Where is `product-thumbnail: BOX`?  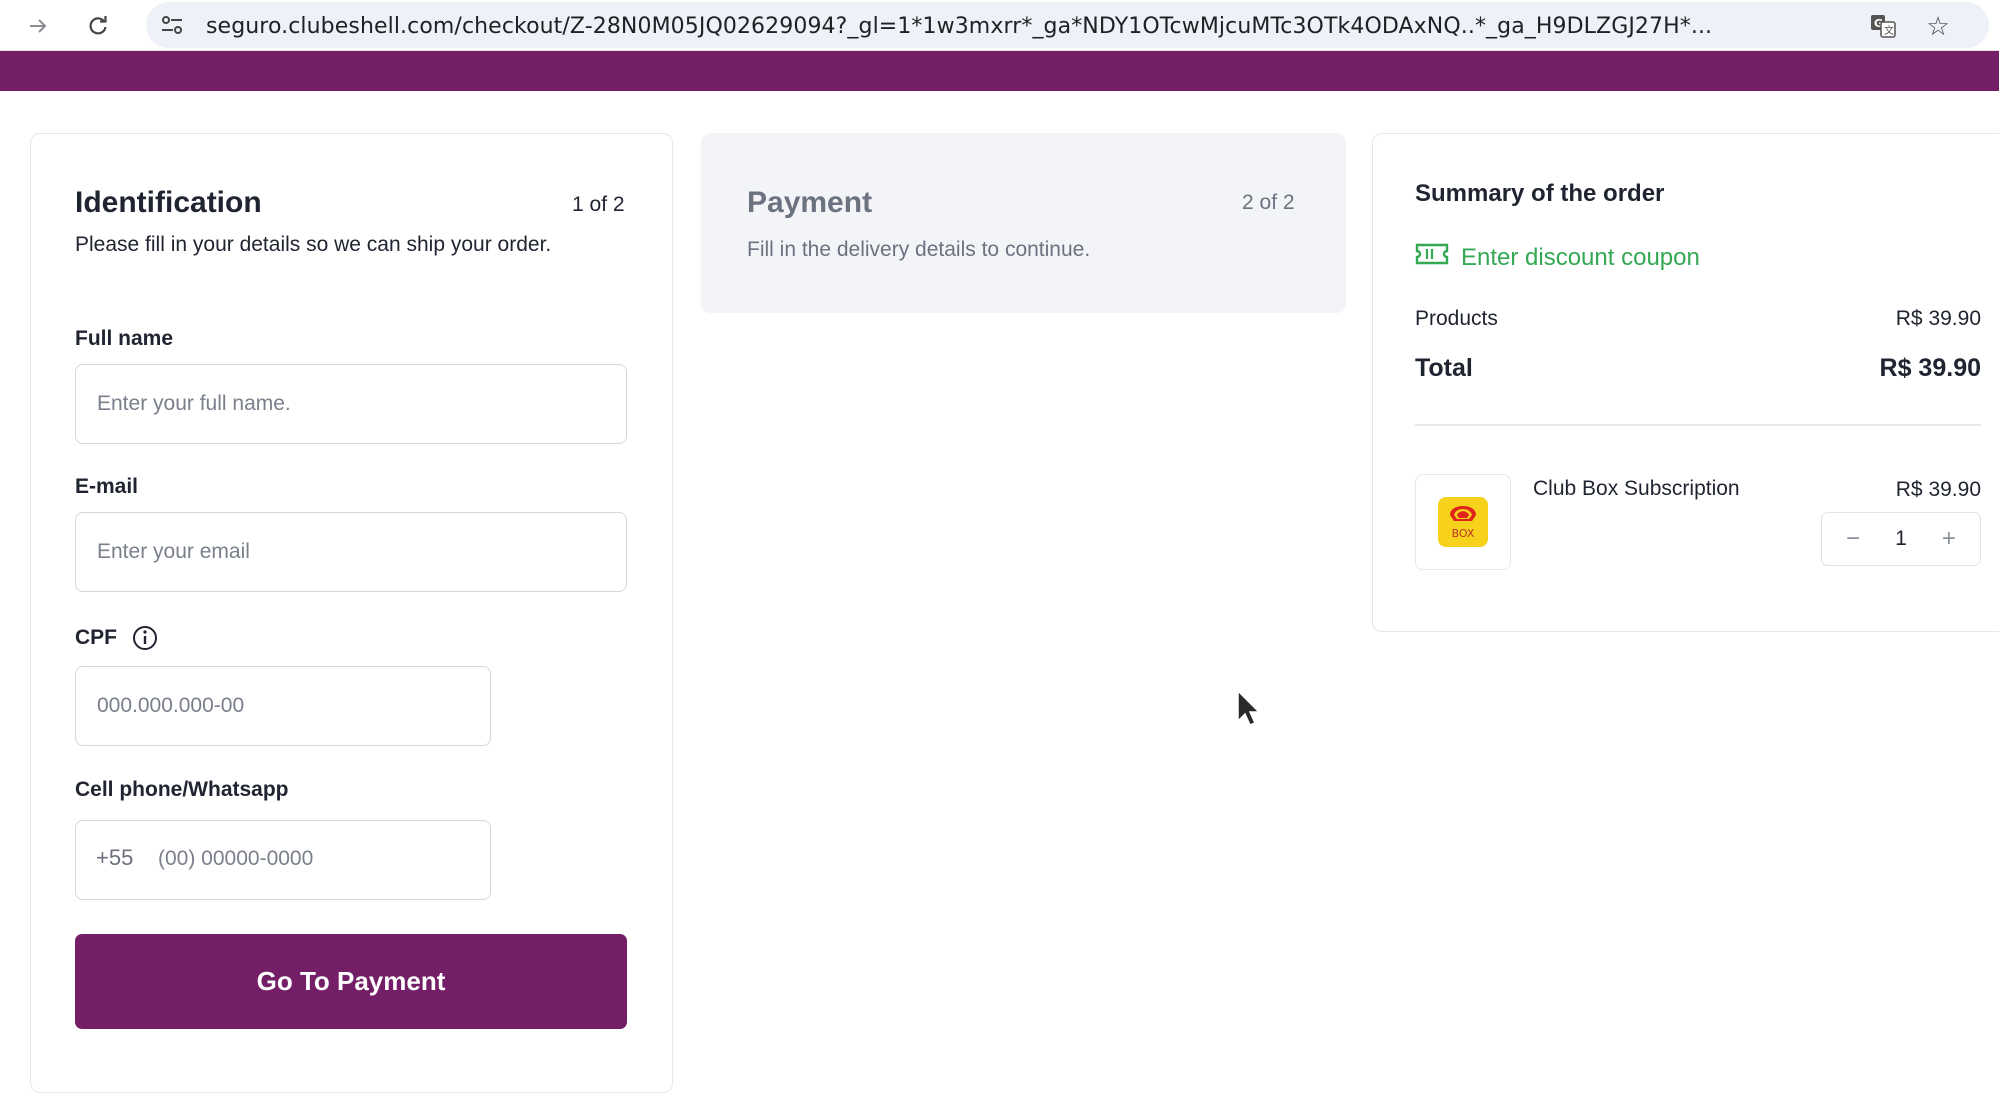 product-thumbnail: BOX is located at coordinates (1463, 522).